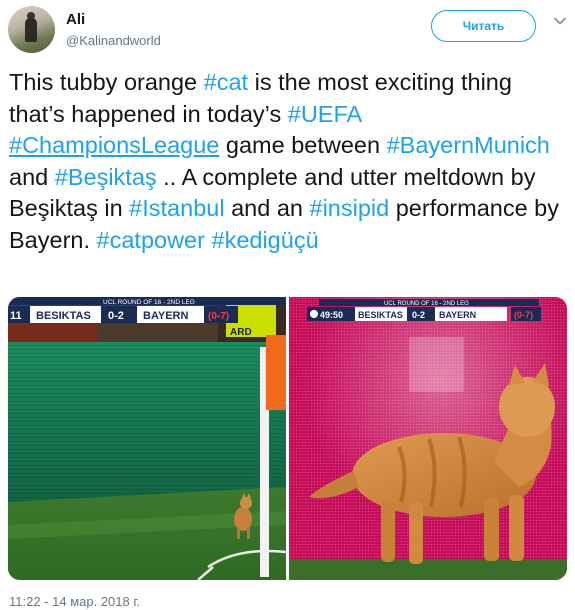 The height and width of the screenshot is (610, 575). I want to click on hashtag-insipid: #insipid, so click(350, 208).